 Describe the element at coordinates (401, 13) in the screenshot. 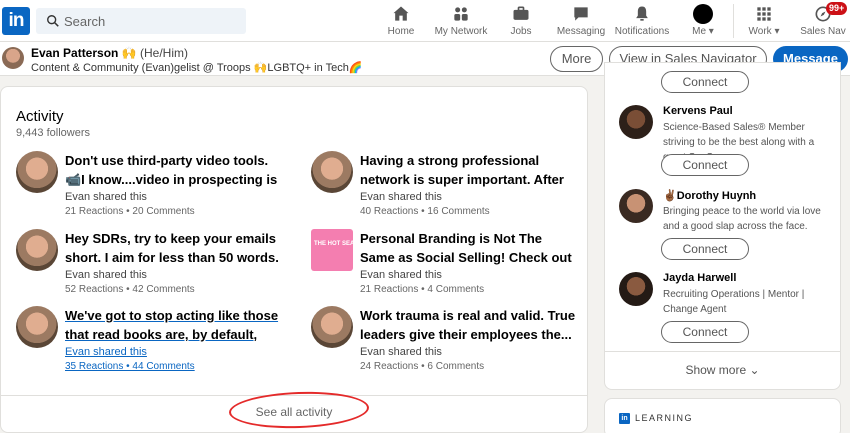

I see `home-icon` at that location.